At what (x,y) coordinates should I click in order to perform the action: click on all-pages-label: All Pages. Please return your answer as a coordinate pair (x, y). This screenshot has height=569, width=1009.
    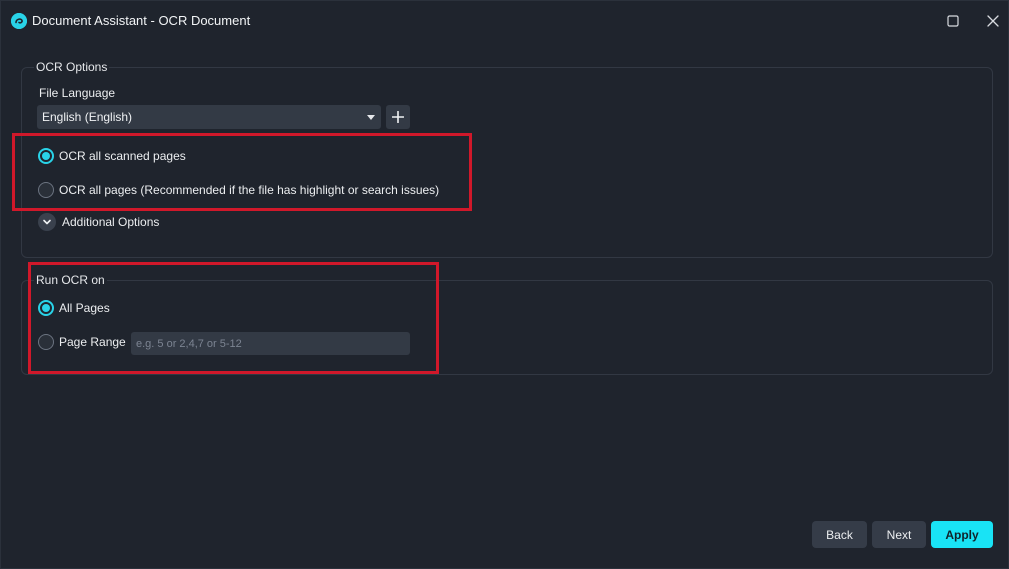
    Looking at the image, I should click on (84, 308).